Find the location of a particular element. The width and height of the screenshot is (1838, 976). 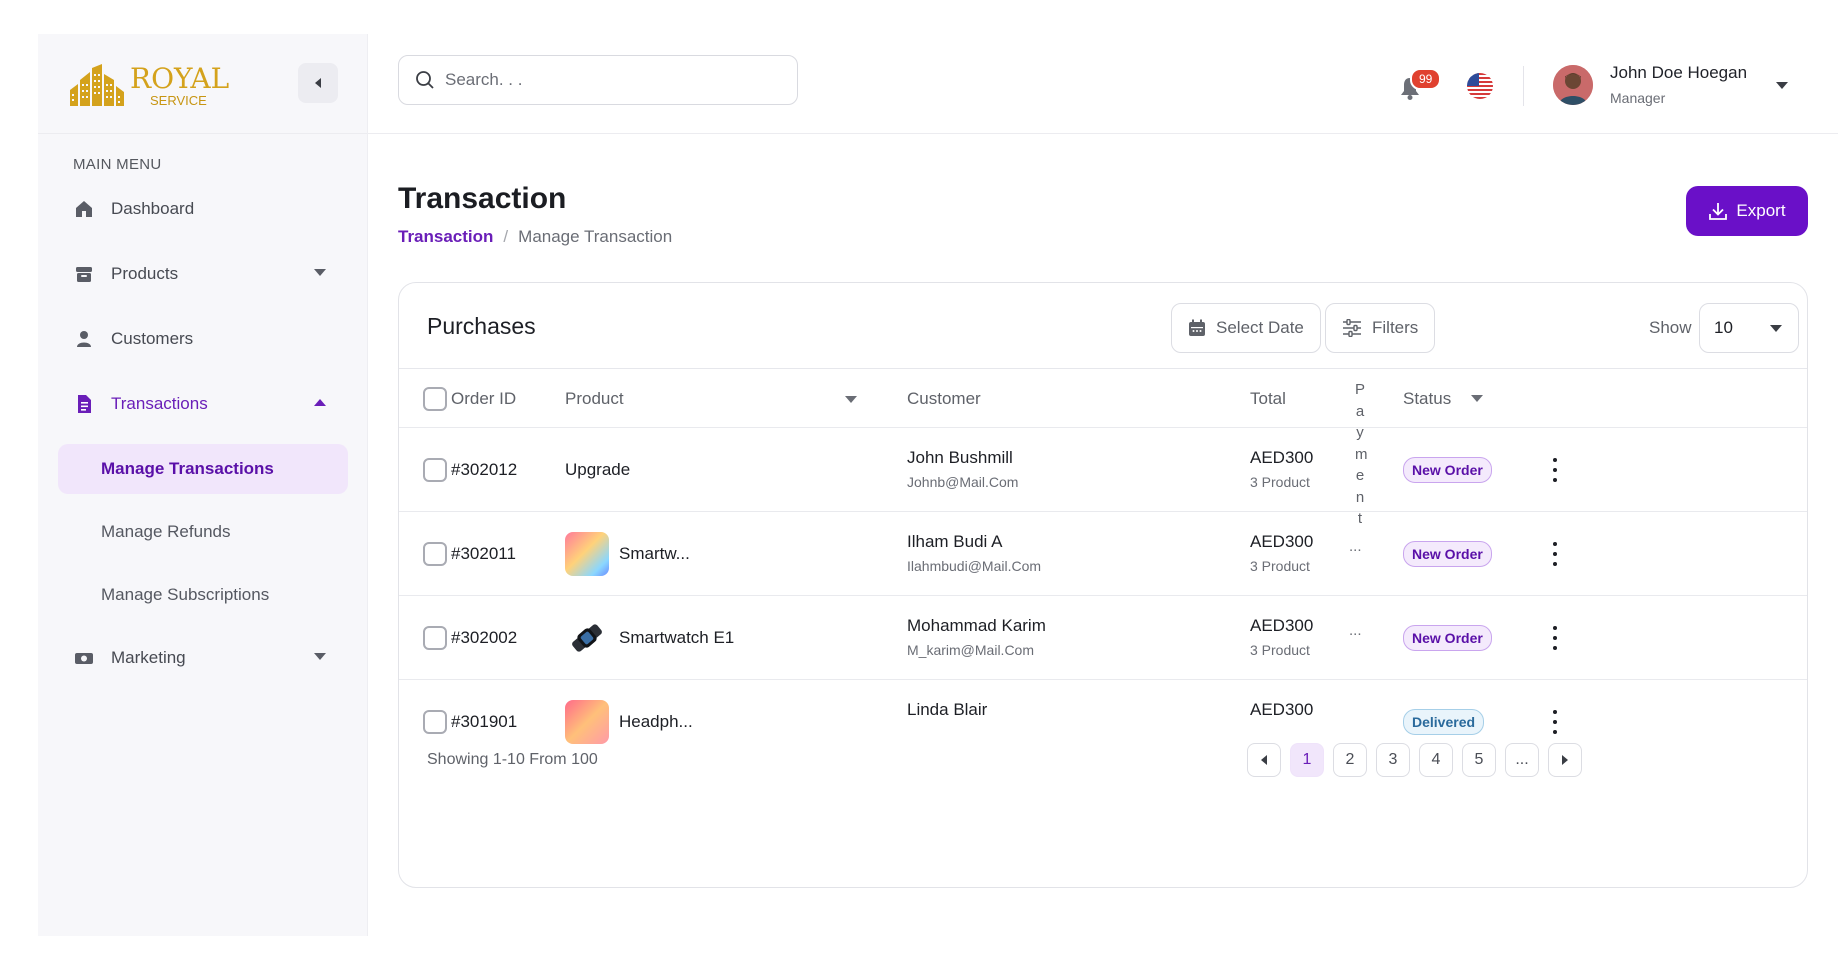

product-cell: Smartwatch E1 is located at coordinates (649, 638).